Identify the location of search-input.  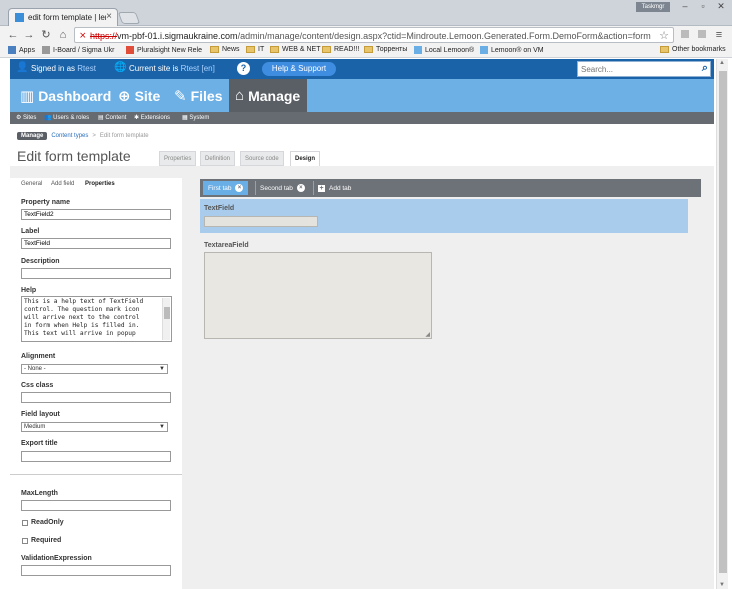
(633, 69).